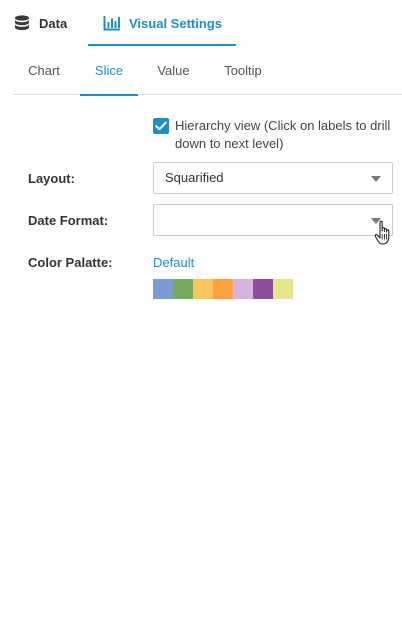  I want to click on checkmark-icon, so click(161, 126).